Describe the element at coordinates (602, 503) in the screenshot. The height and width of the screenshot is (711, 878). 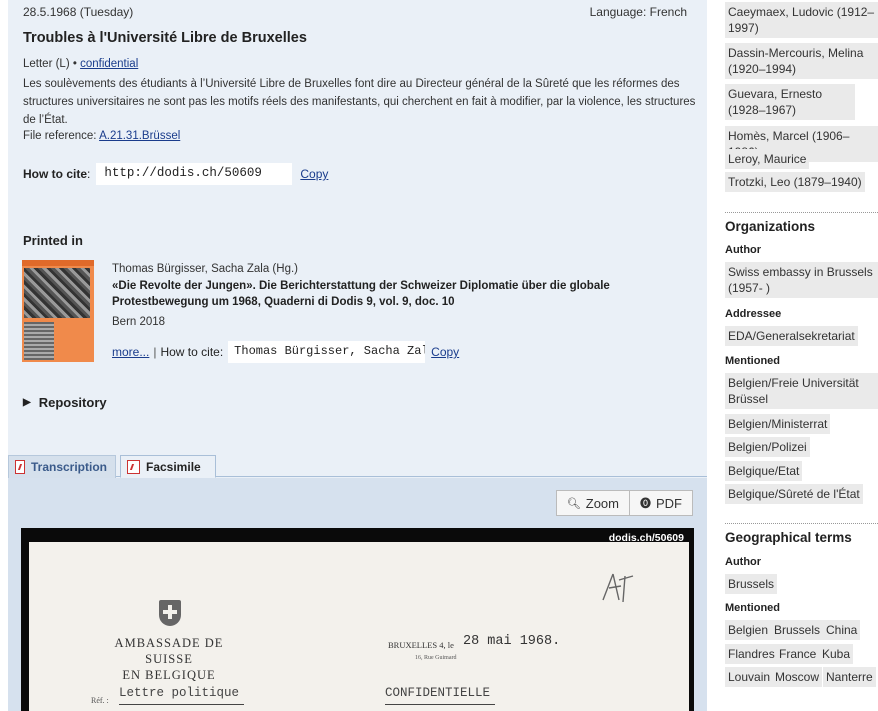
I see `zoom-label: Zoom` at that location.